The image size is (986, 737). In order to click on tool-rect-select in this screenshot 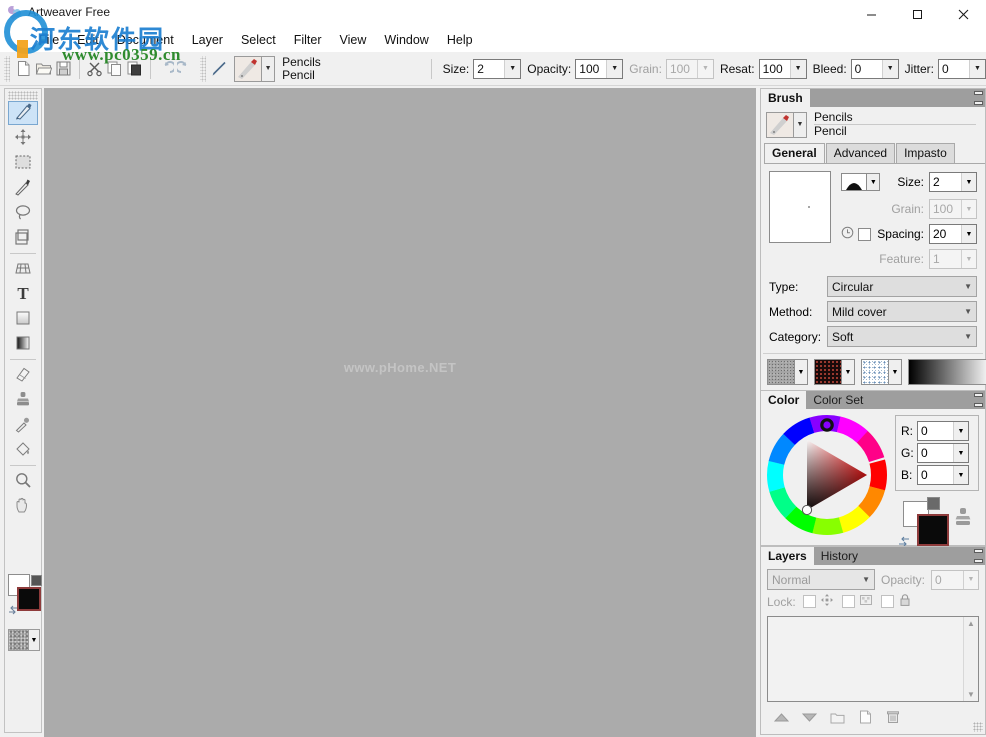, I will do `click(23, 163)`.